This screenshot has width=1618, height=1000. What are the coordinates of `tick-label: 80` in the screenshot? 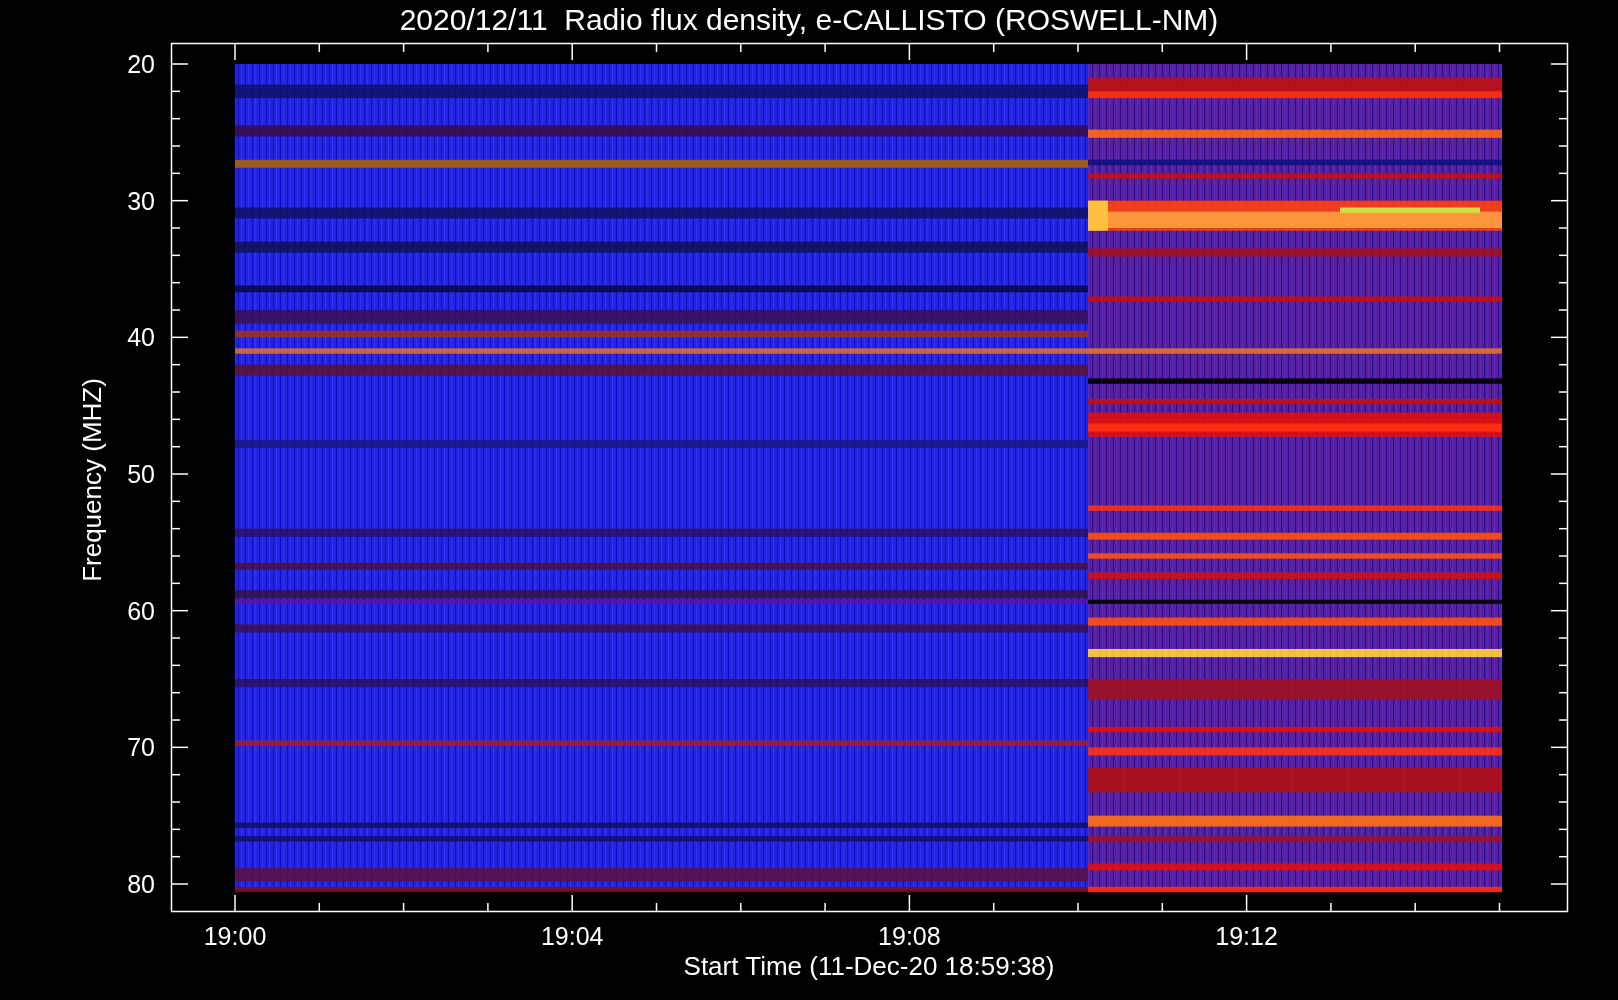 It's located at (141, 884).